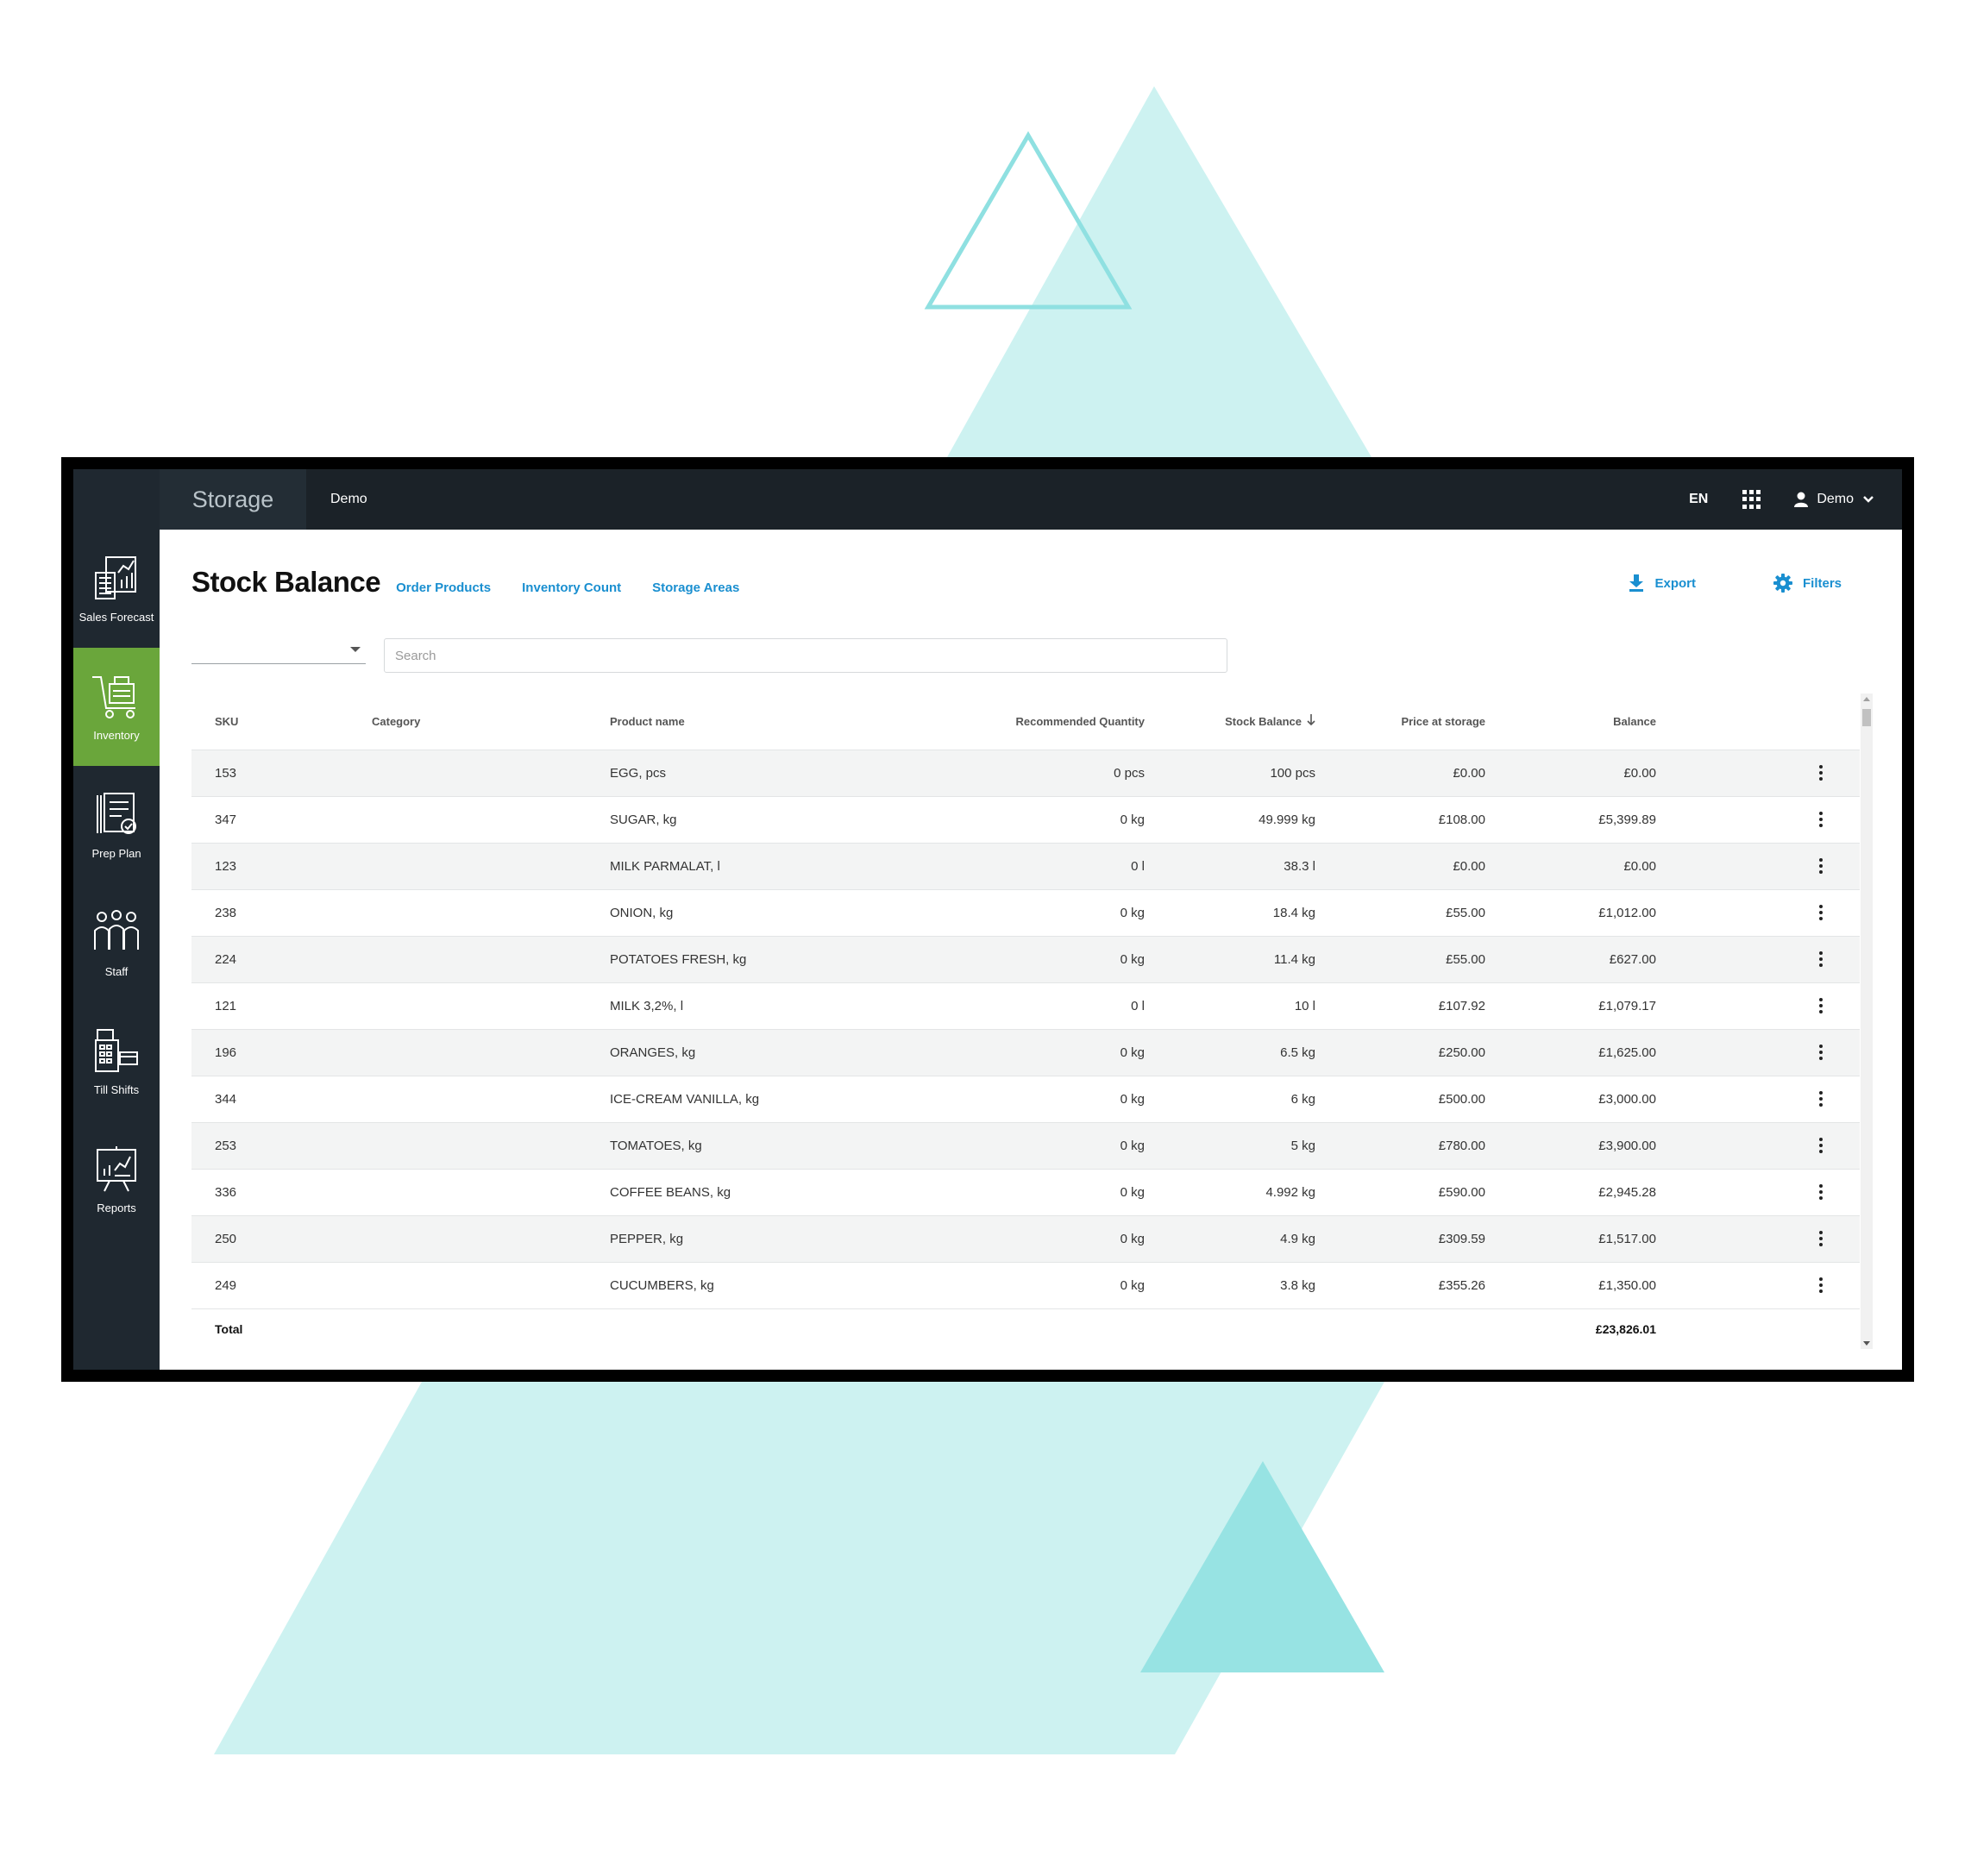  What do you see at coordinates (1675, 583) in the screenshot?
I see `export-label: Export` at bounding box center [1675, 583].